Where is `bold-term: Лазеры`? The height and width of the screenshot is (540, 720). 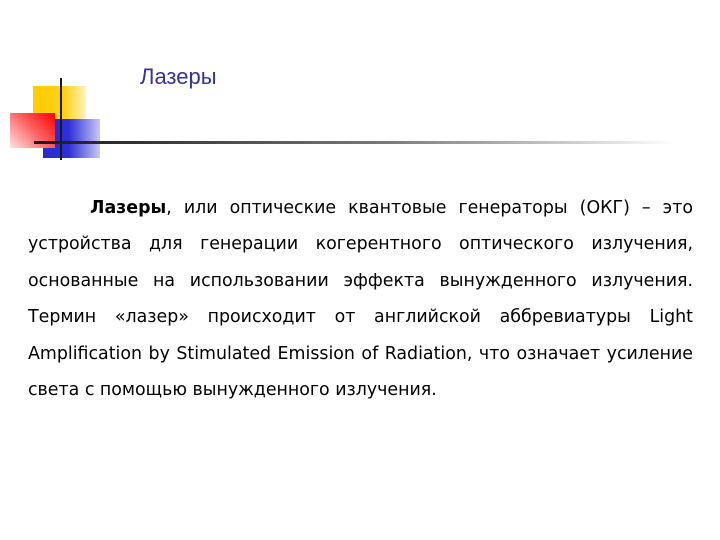
bold-term: Лазеры is located at coordinates (128, 208).